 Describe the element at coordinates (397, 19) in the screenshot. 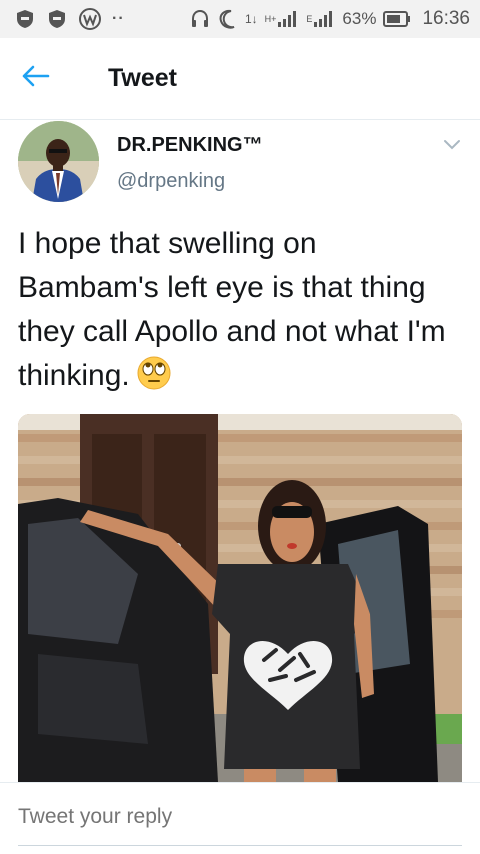

I see `battery-icon` at that location.